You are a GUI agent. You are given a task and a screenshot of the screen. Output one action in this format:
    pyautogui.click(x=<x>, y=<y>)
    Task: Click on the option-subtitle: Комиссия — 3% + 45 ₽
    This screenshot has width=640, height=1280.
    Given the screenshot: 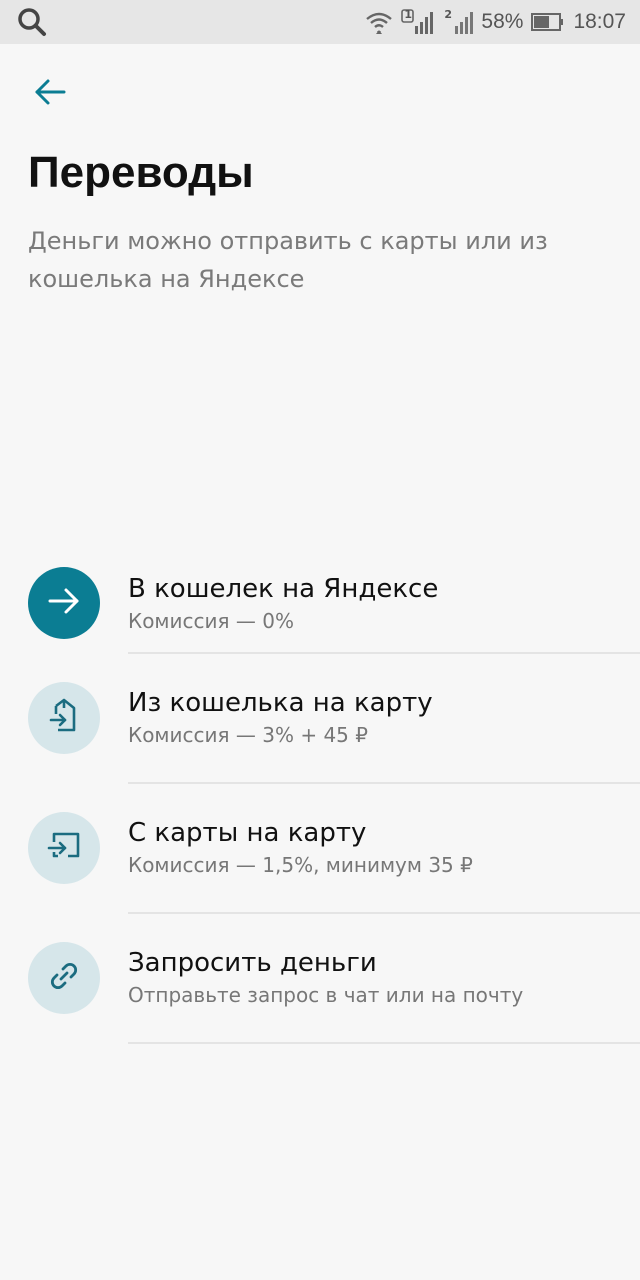 What is the action you would take?
    pyautogui.click(x=248, y=735)
    